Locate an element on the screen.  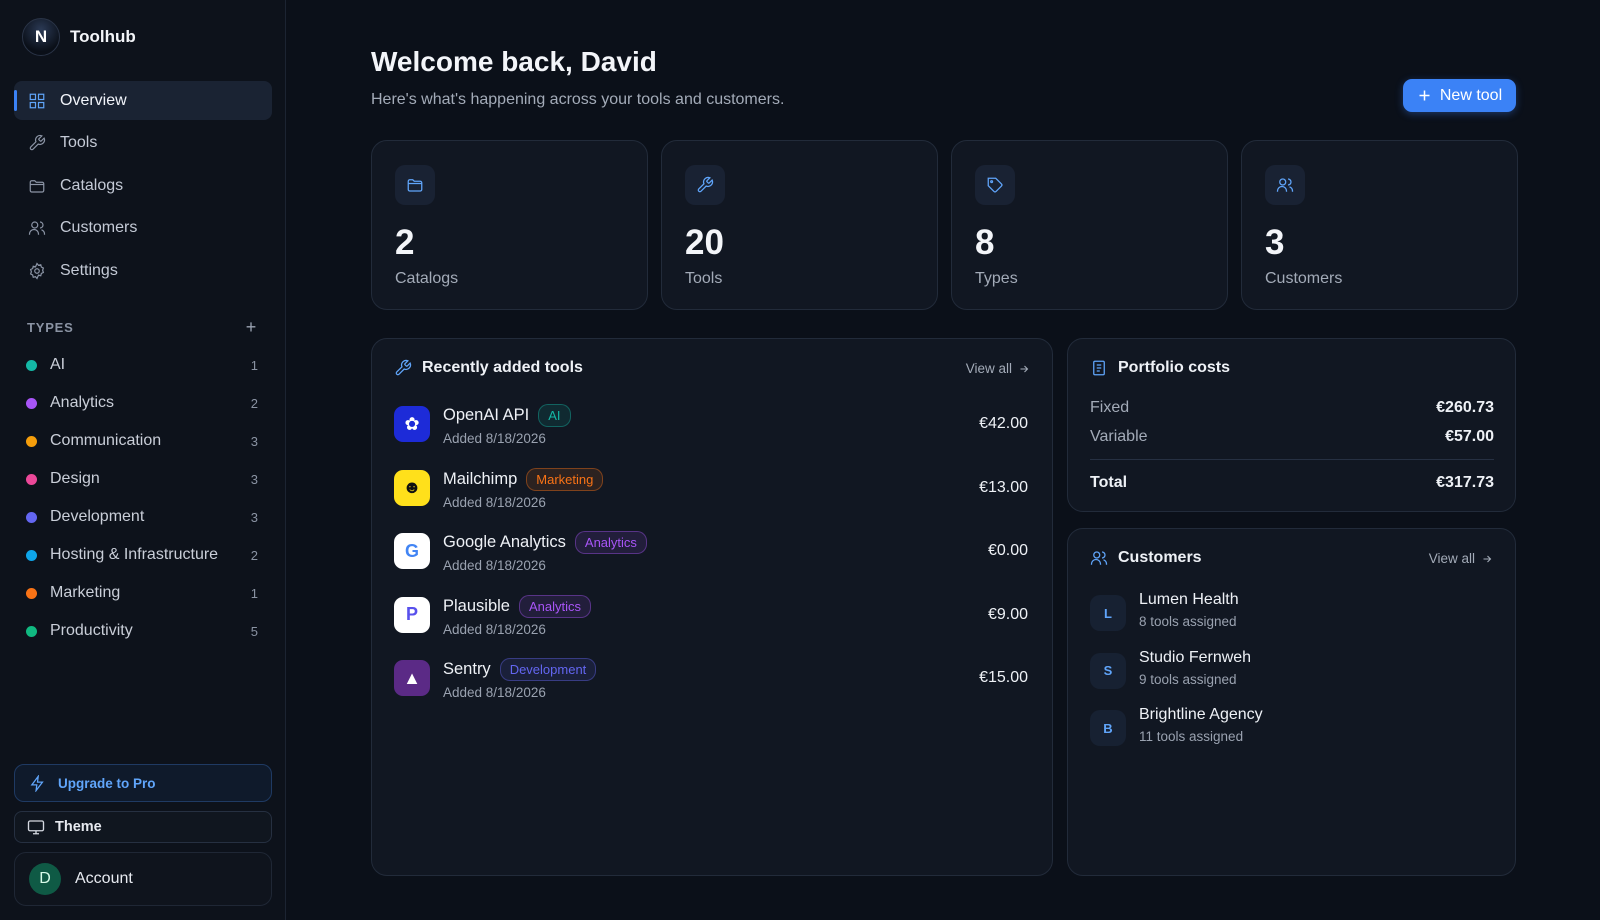
type-item-main: AI is located at coordinates (45, 365).